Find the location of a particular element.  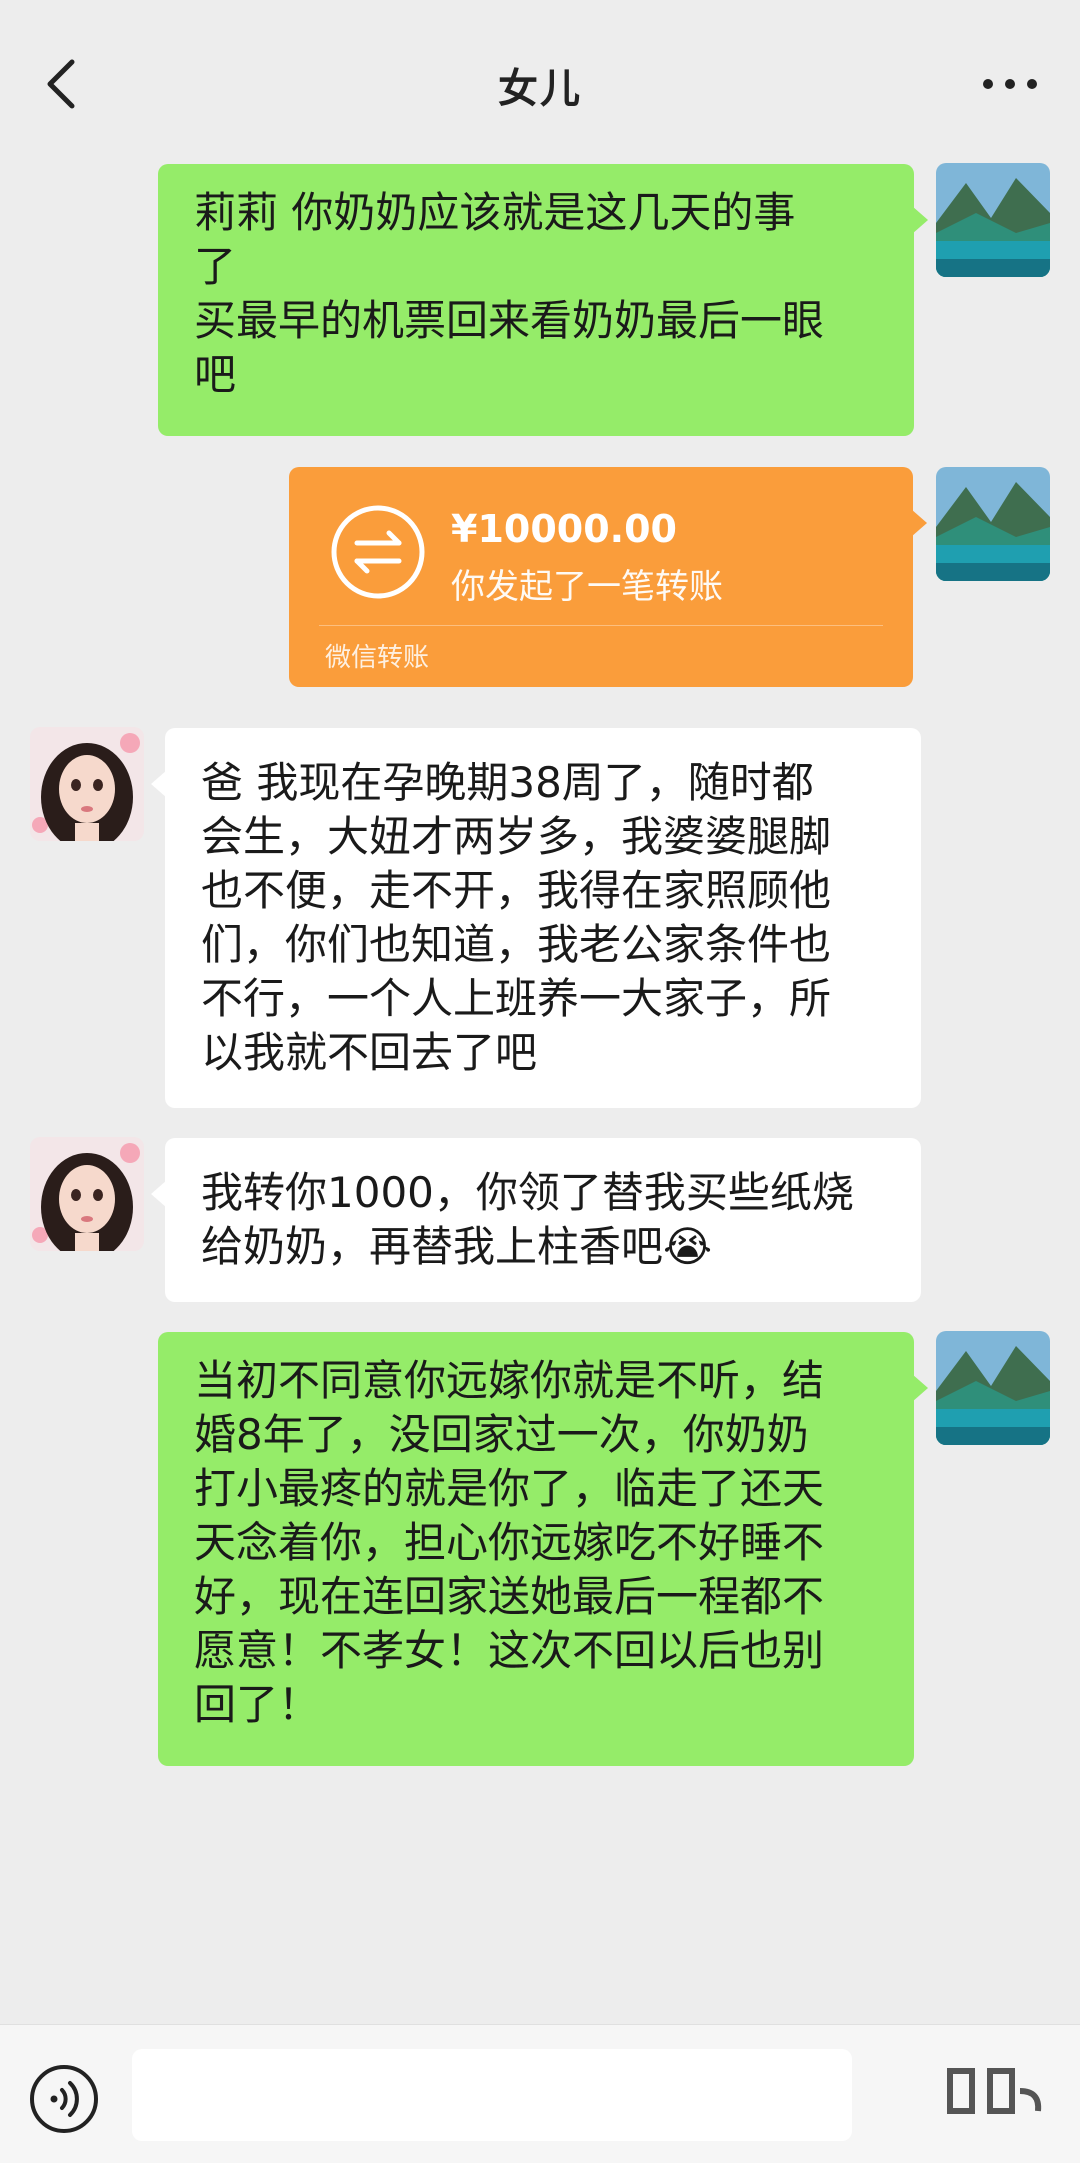

transfer-card: ¥10000.00 你发起了一笔转账 微信转账 is located at coordinates (608, 577).